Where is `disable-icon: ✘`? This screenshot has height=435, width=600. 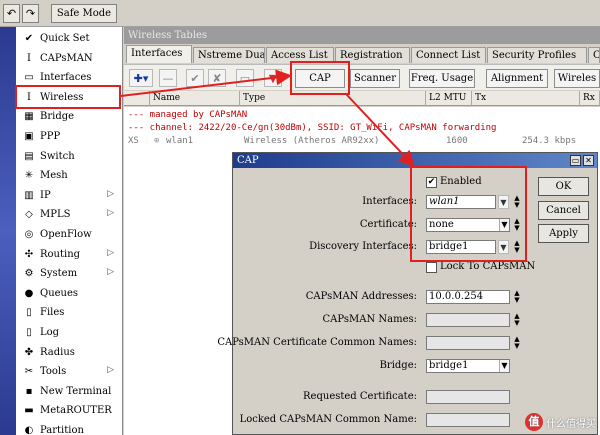
disable-icon: ✘ is located at coordinates (217, 78).